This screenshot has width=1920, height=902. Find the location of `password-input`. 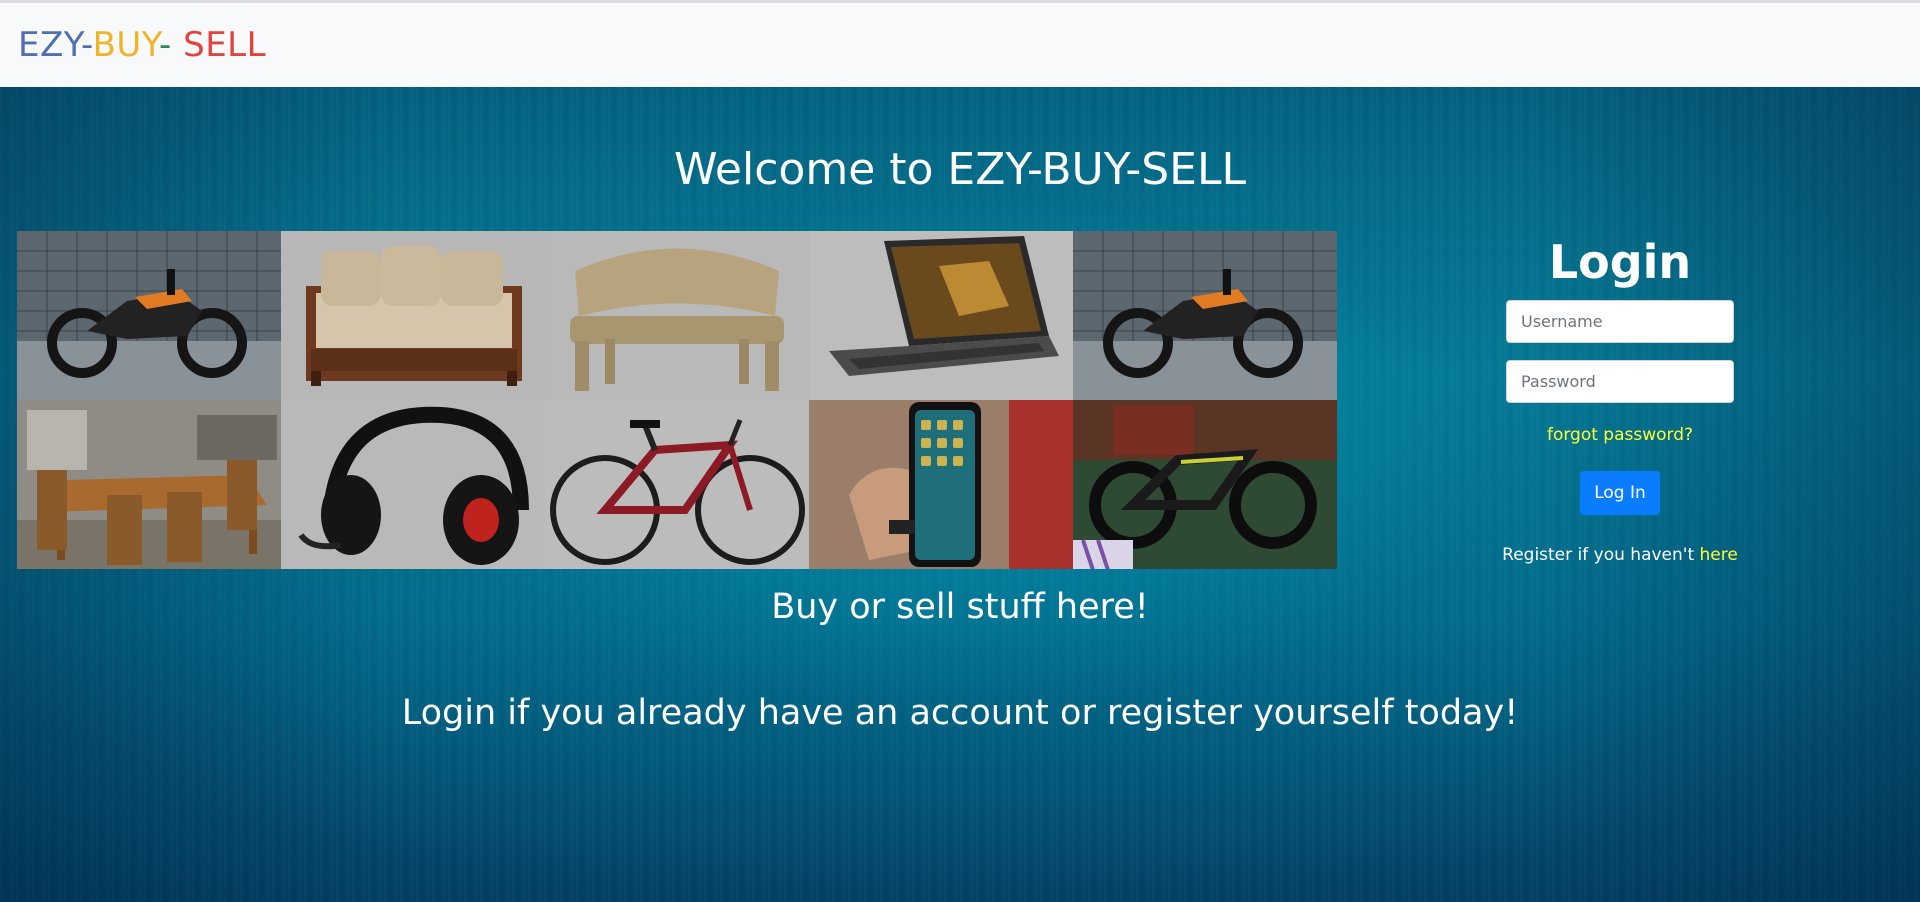

password-input is located at coordinates (1620, 381).